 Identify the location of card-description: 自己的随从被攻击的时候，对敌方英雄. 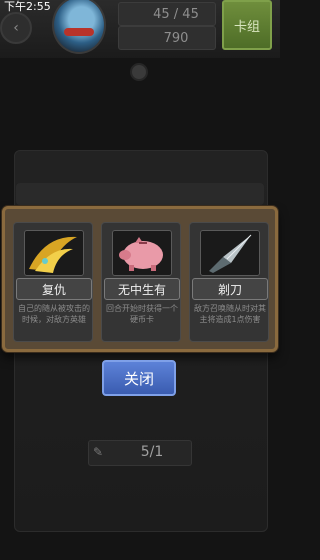
(54, 314).